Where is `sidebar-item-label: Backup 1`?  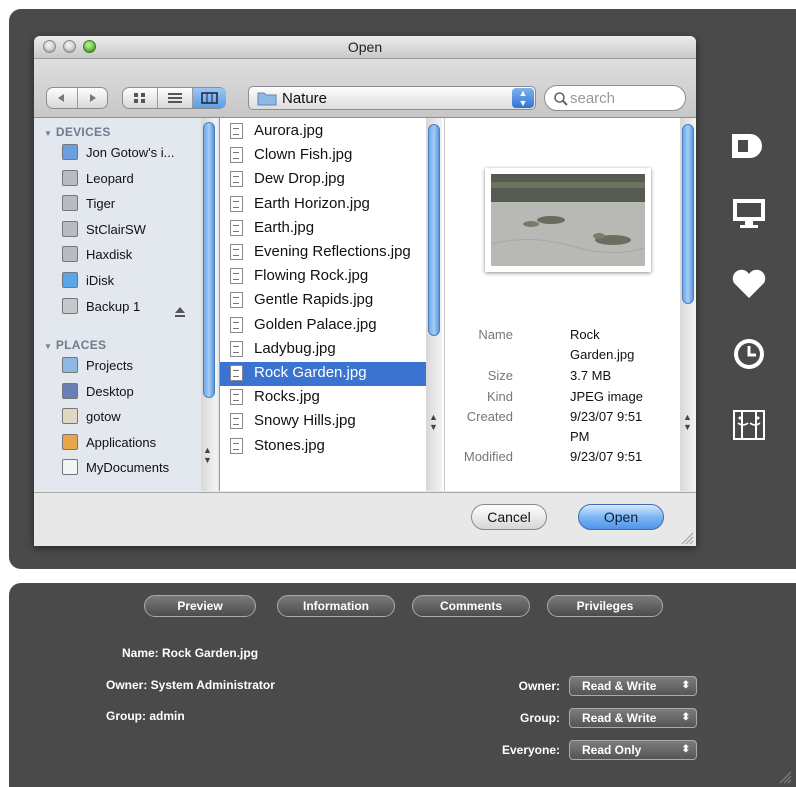
sidebar-item-label: Backup 1 is located at coordinates (113, 306).